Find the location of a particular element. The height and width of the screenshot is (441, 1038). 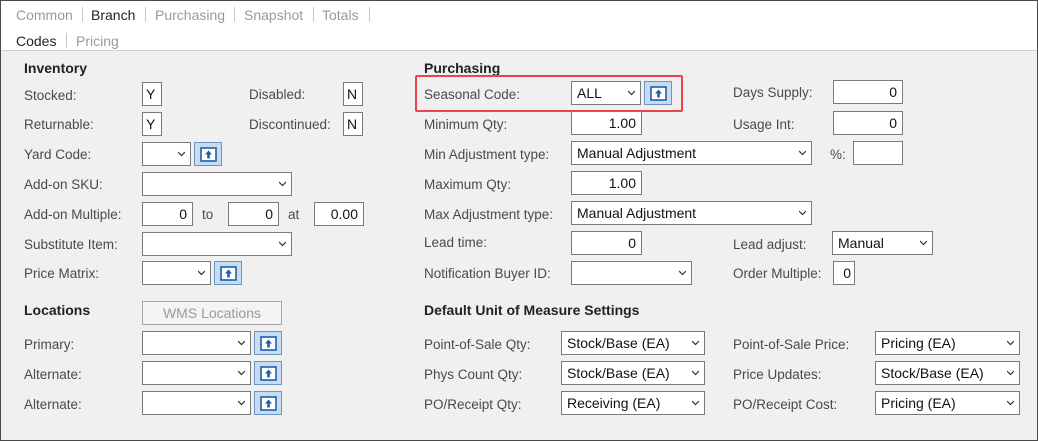

addon-multiple-from-field: 0 is located at coordinates (167, 214).